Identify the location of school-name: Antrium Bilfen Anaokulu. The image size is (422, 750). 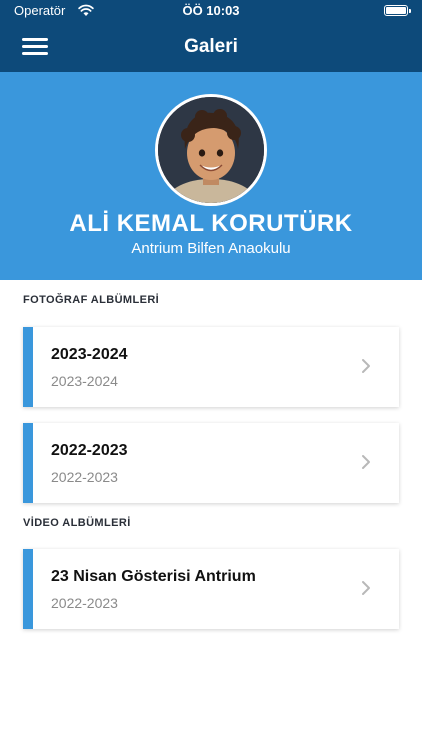
(211, 248).